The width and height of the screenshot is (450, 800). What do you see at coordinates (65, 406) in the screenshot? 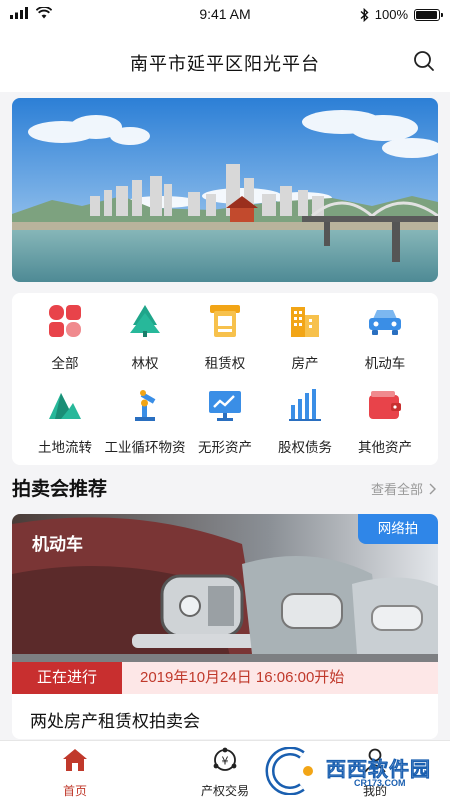
I see `mountain-land-icon` at bounding box center [65, 406].